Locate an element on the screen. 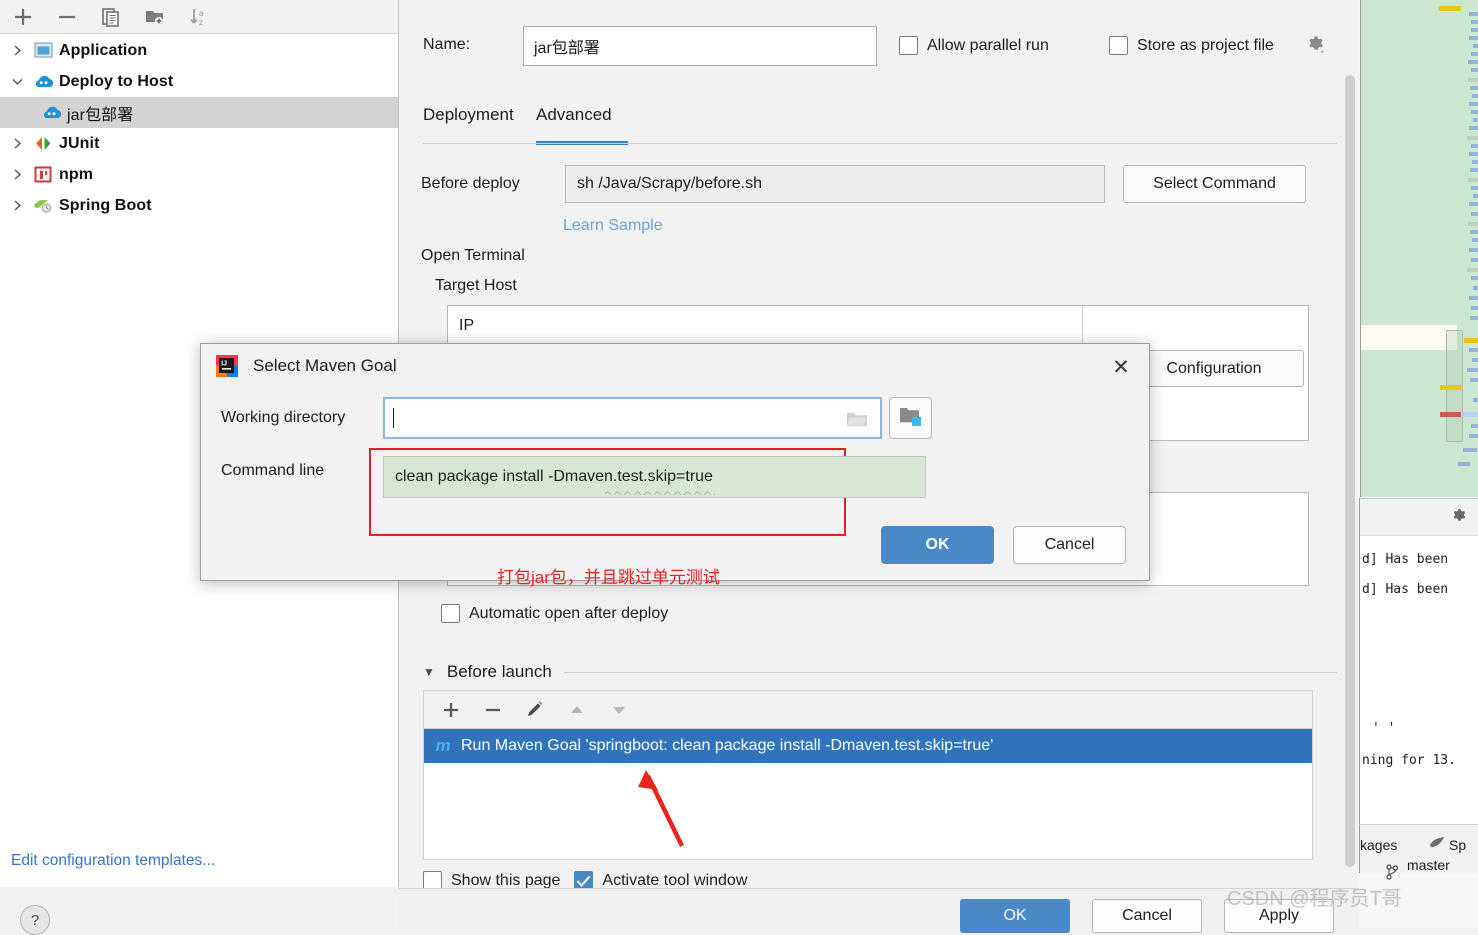 This screenshot has height=935, width=1478. tree-item-label: Spring Boot is located at coordinates (105, 205).